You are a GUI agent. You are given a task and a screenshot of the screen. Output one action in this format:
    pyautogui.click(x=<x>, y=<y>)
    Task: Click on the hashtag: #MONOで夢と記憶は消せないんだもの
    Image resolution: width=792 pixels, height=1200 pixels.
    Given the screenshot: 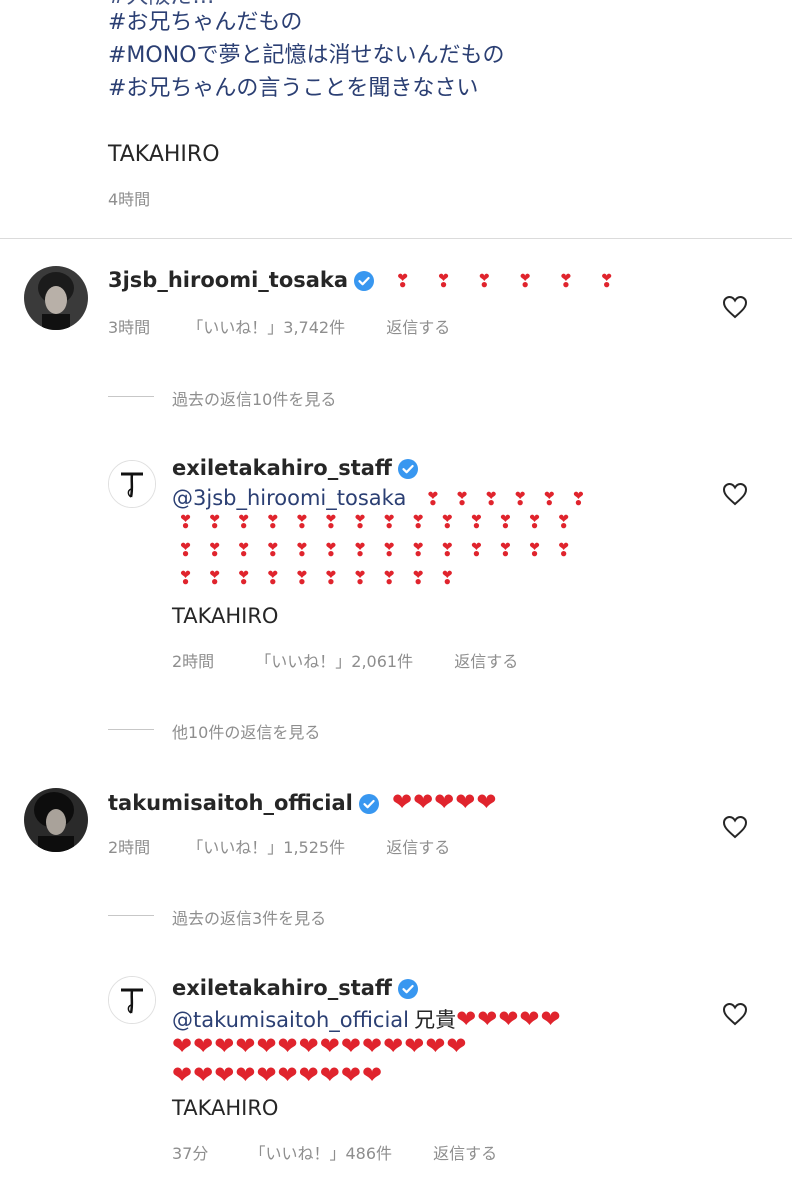 What is the action you would take?
    pyautogui.click(x=306, y=55)
    